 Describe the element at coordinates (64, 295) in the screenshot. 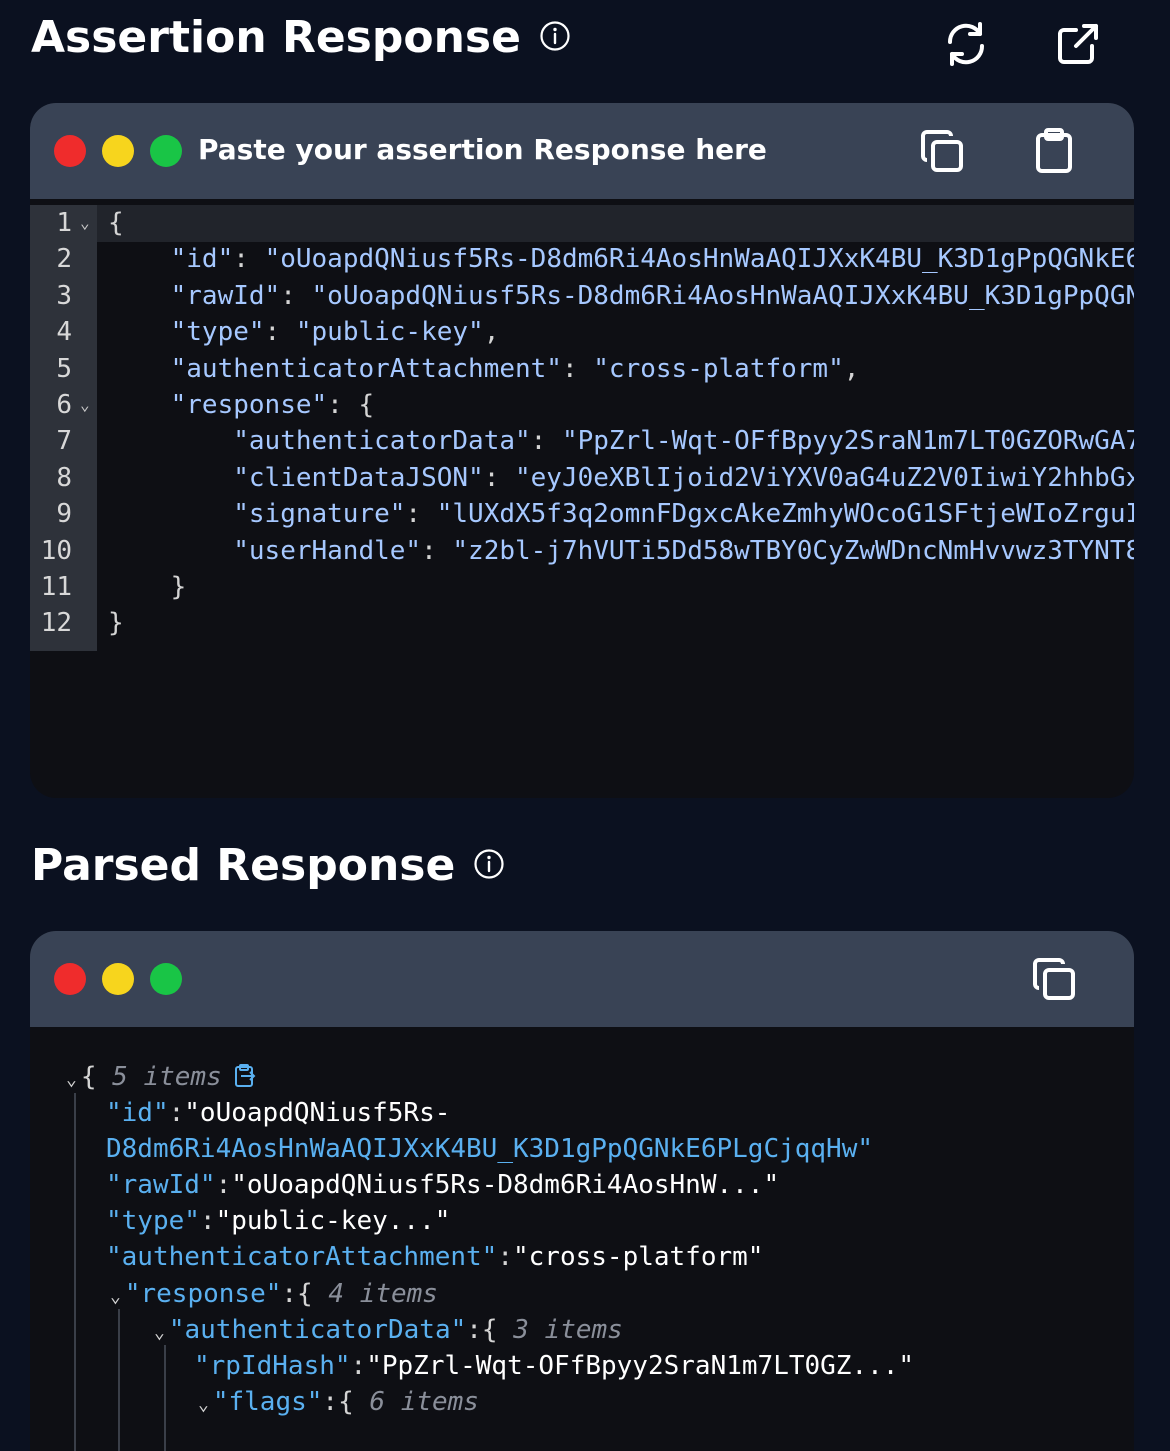

I see `line-number: 3` at that location.